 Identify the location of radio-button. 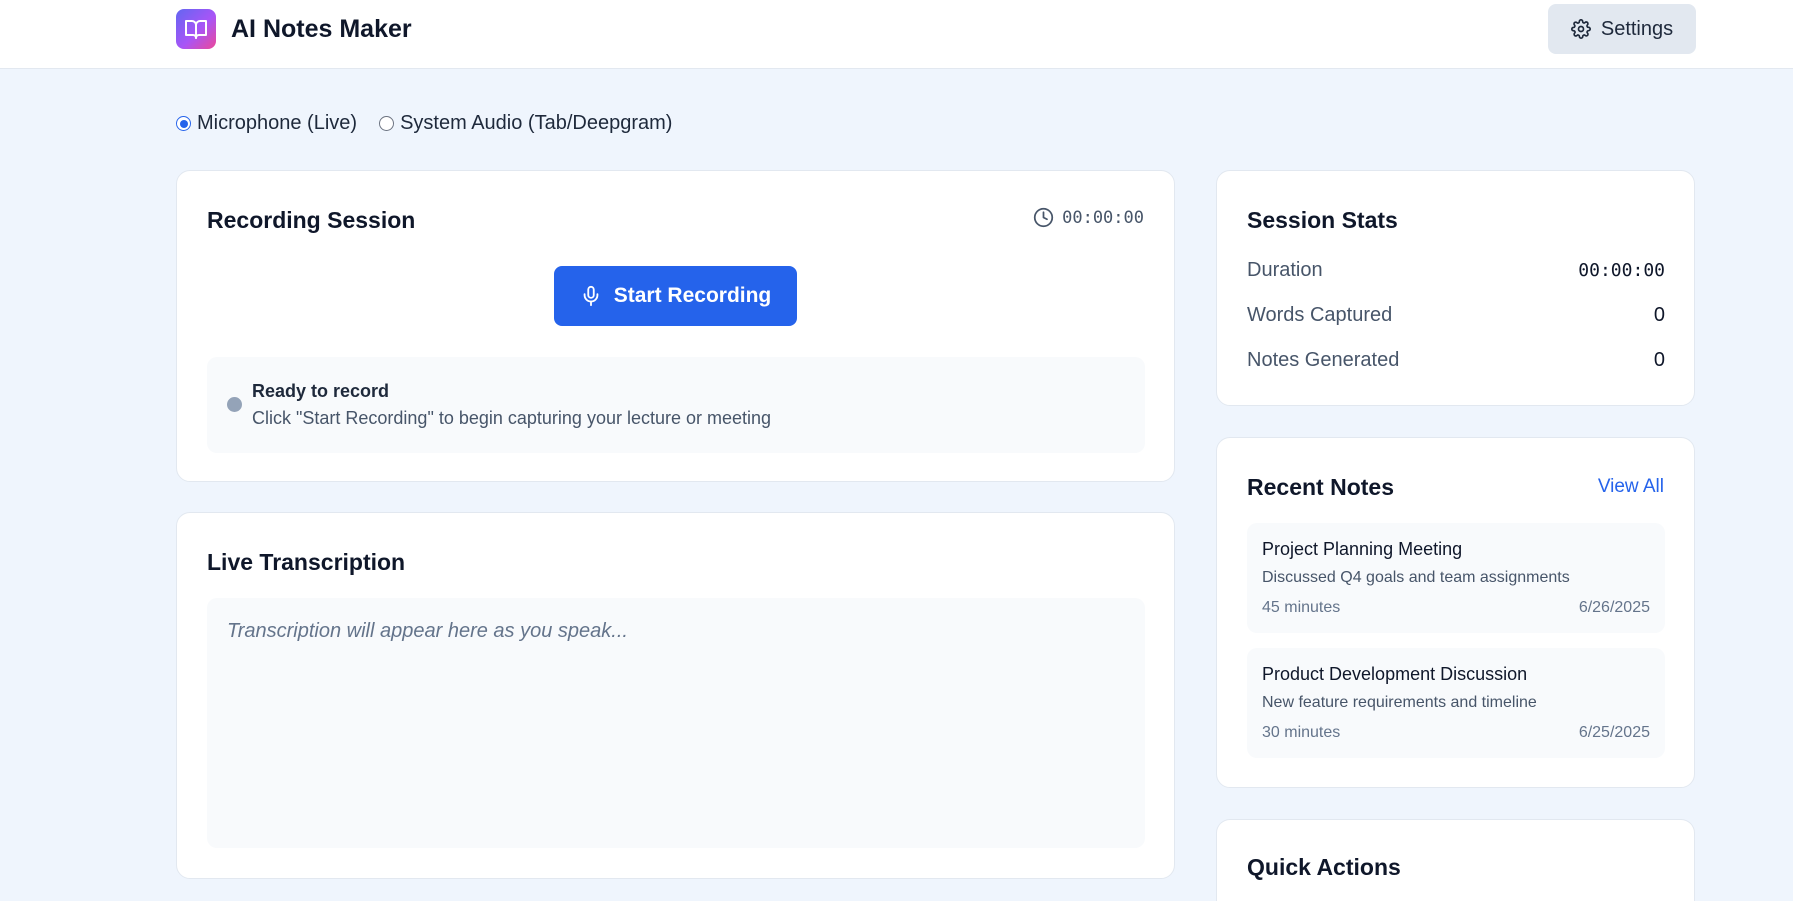
(387, 123).